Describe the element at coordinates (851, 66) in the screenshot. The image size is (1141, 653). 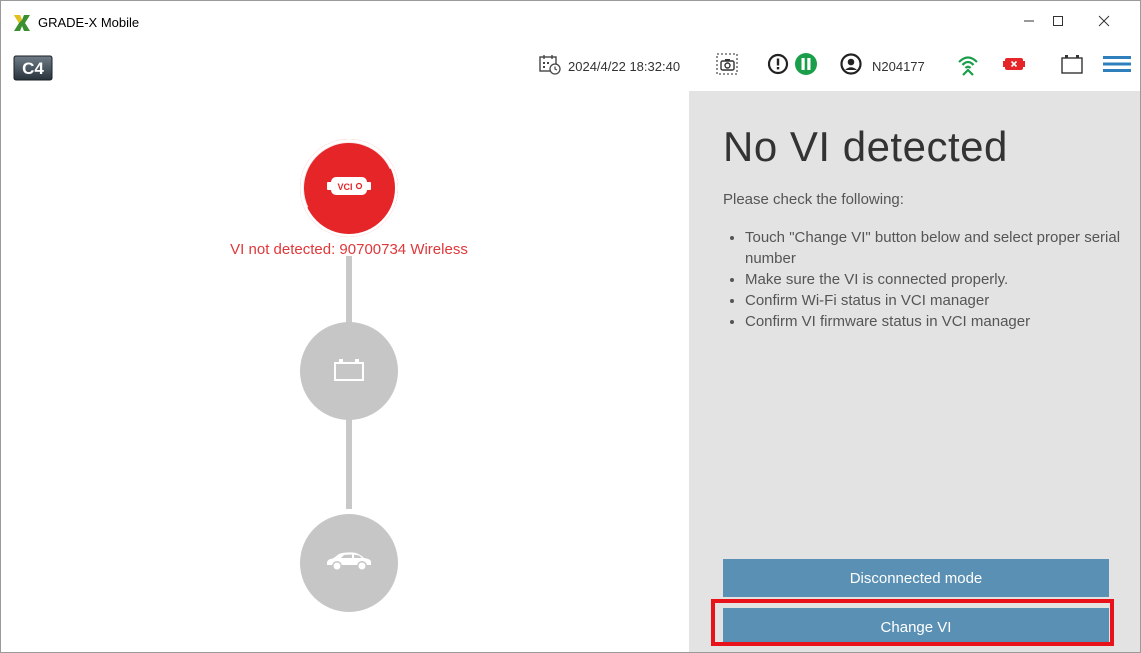
I see `user-icon` at that location.